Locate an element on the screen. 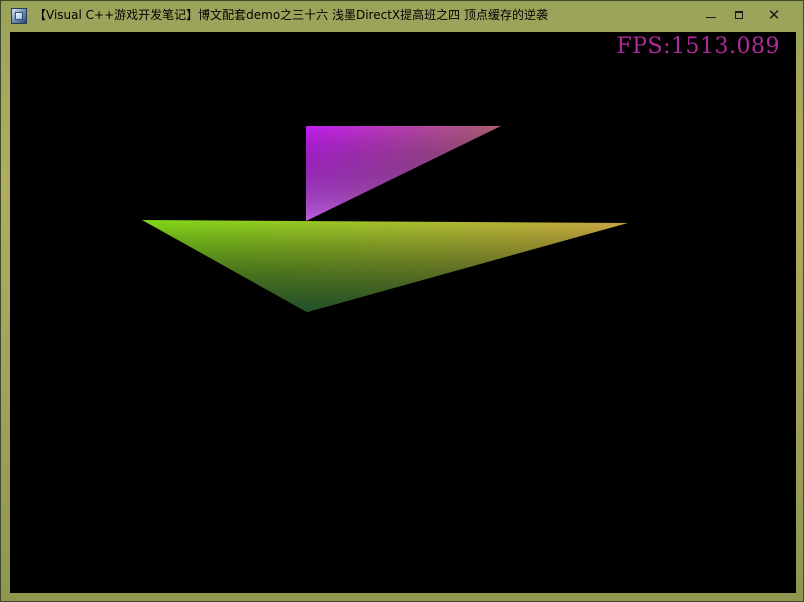 This screenshot has height=602, width=804. maximize-button is located at coordinates (739, 15).